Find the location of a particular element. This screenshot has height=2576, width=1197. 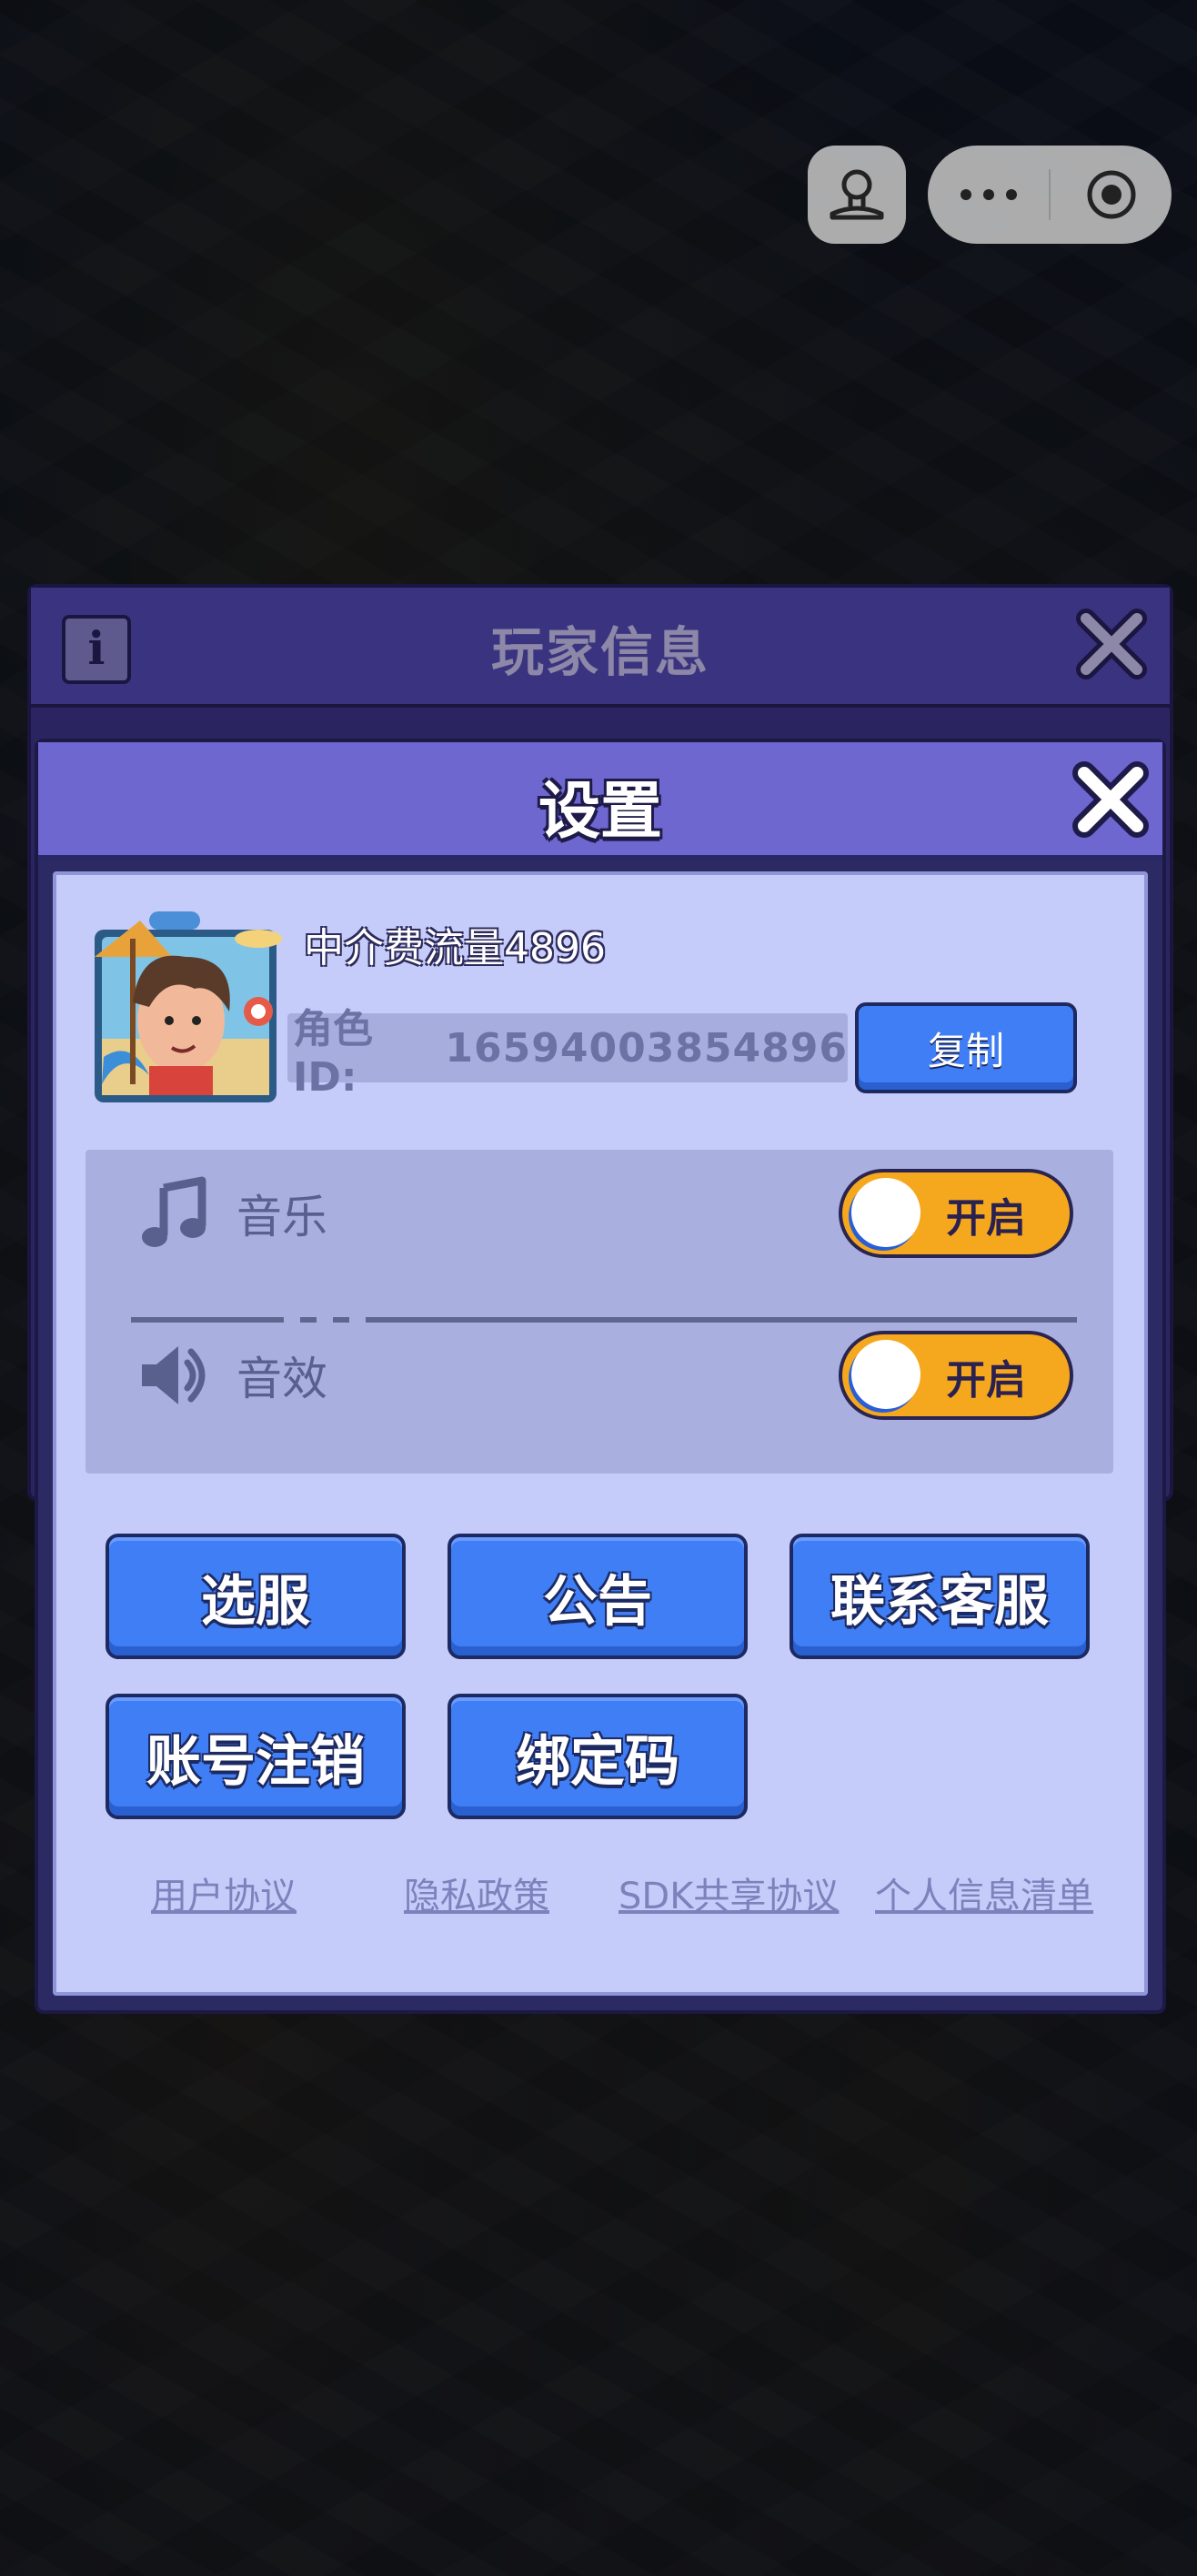

role-id-value: 16594003854896 is located at coordinates (646, 1048).